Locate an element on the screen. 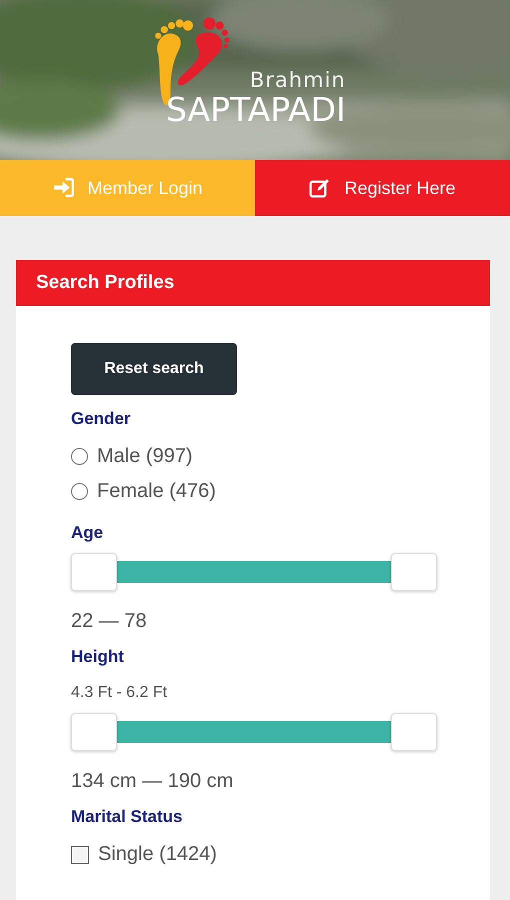  range-value: 22 — 78 is located at coordinates (109, 621).